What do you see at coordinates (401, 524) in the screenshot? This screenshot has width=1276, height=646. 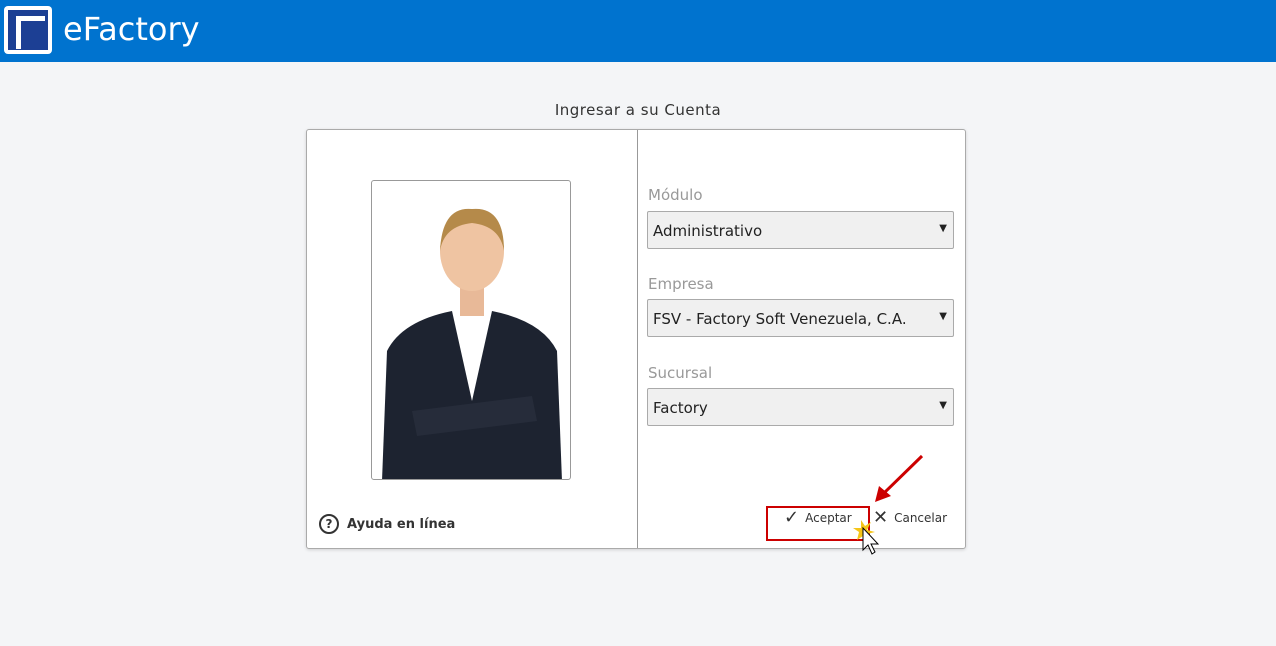 I see `help-label: Ayuda en línea` at bounding box center [401, 524].